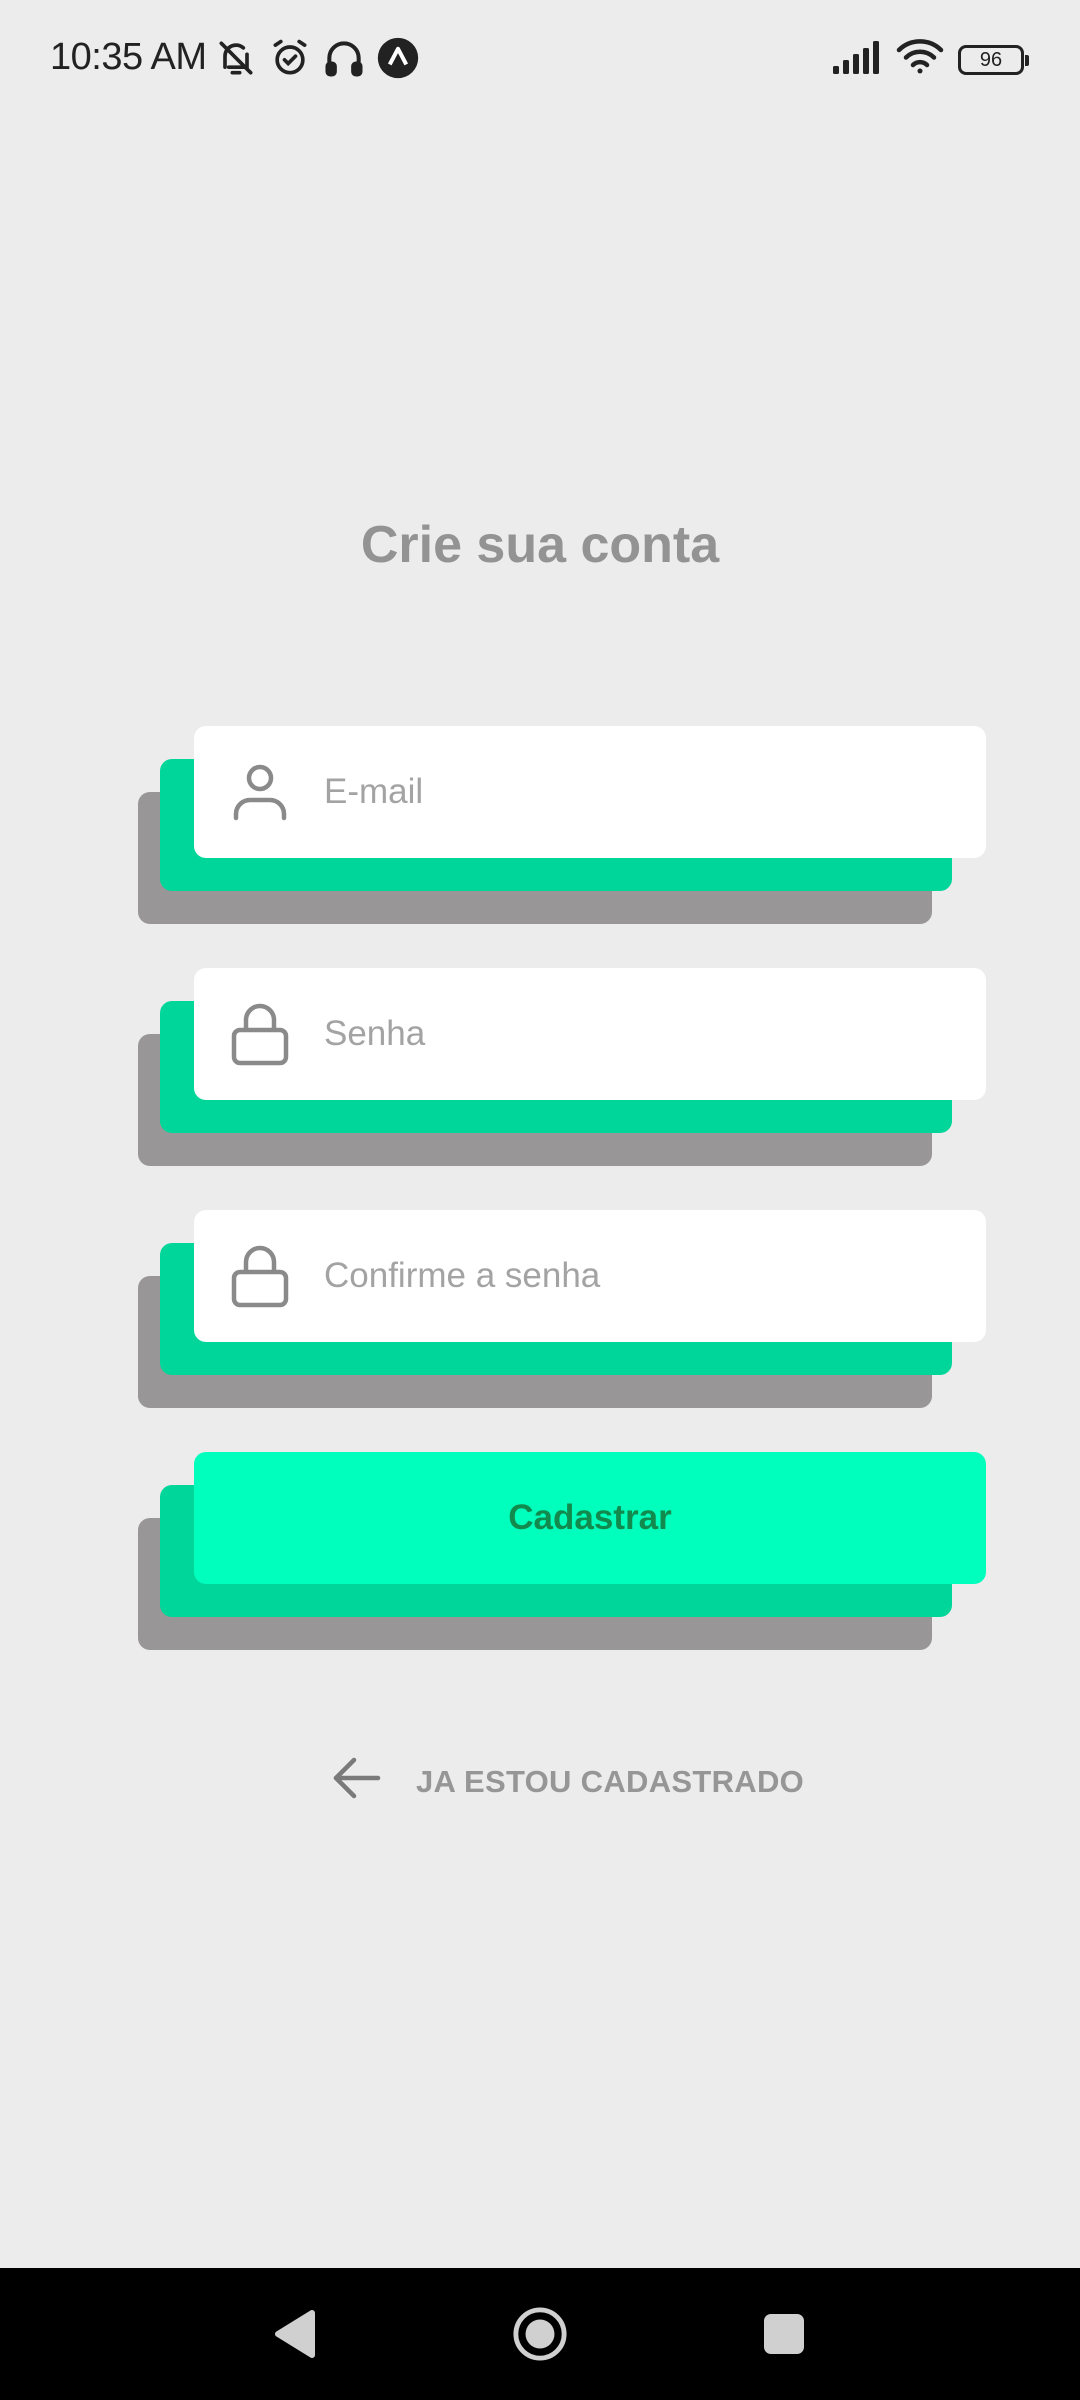 Image resolution: width=1080 pixels, height=2400 pixels. I want to click on confirm-password-field, so click(590, 1276).